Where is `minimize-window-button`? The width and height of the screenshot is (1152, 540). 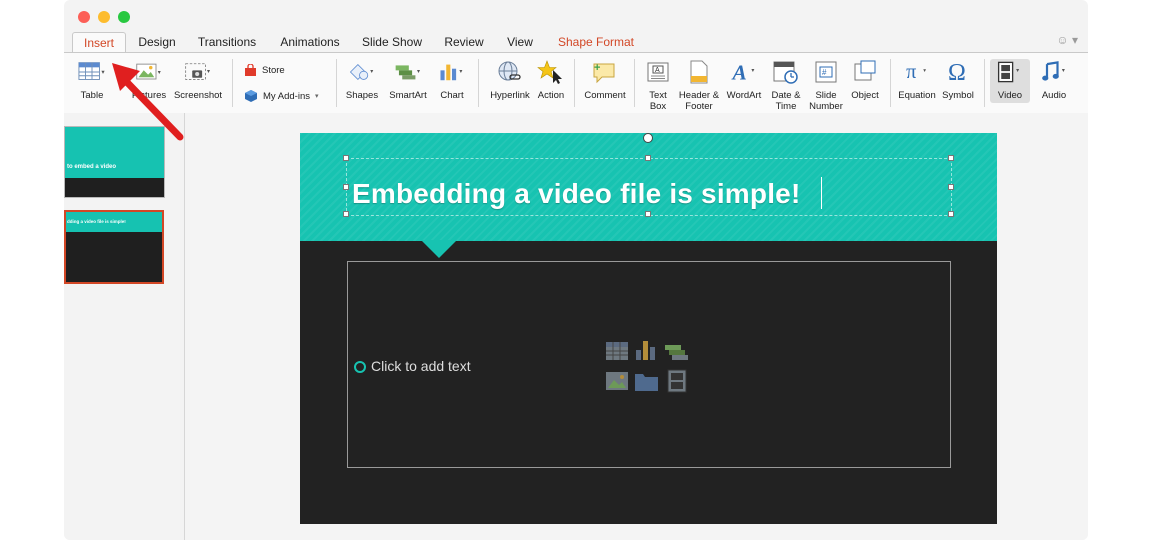 minimize-window-button is located at coordinates (104, 17).